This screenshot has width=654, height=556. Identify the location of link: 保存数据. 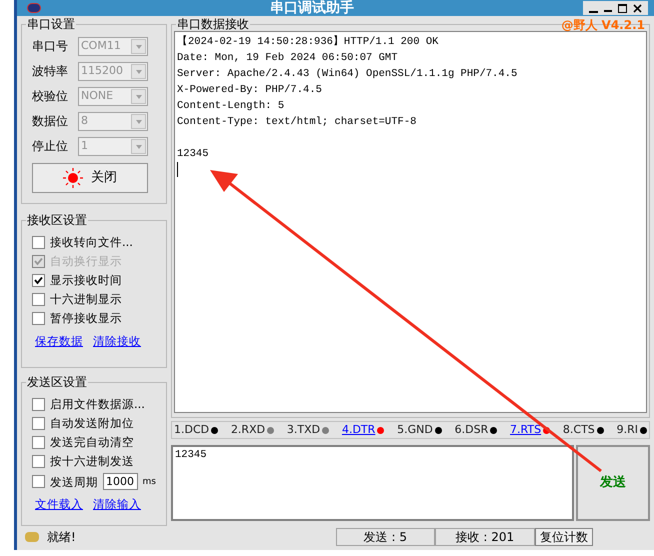
(59, 341).